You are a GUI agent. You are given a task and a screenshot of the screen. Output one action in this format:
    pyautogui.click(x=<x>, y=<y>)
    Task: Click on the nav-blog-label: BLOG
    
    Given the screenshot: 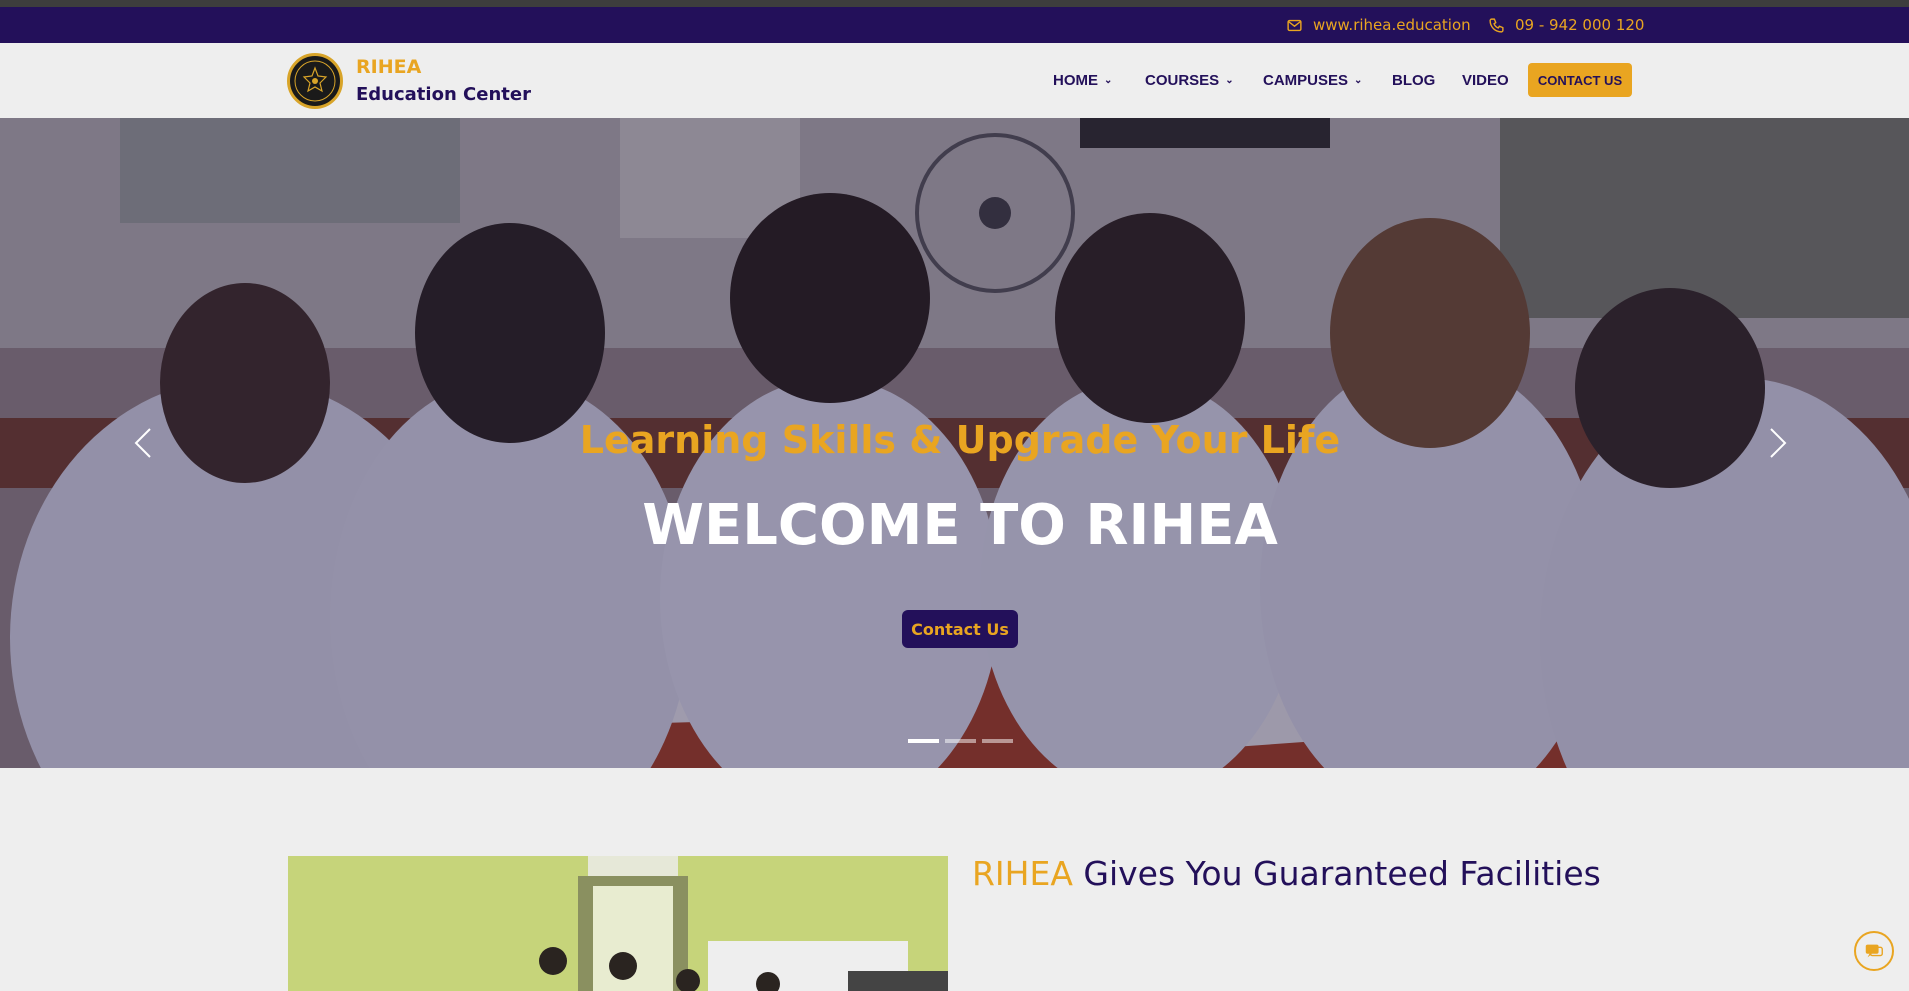 What is the action you would take?
    pyautogui.click(x=1414, y=80)
    